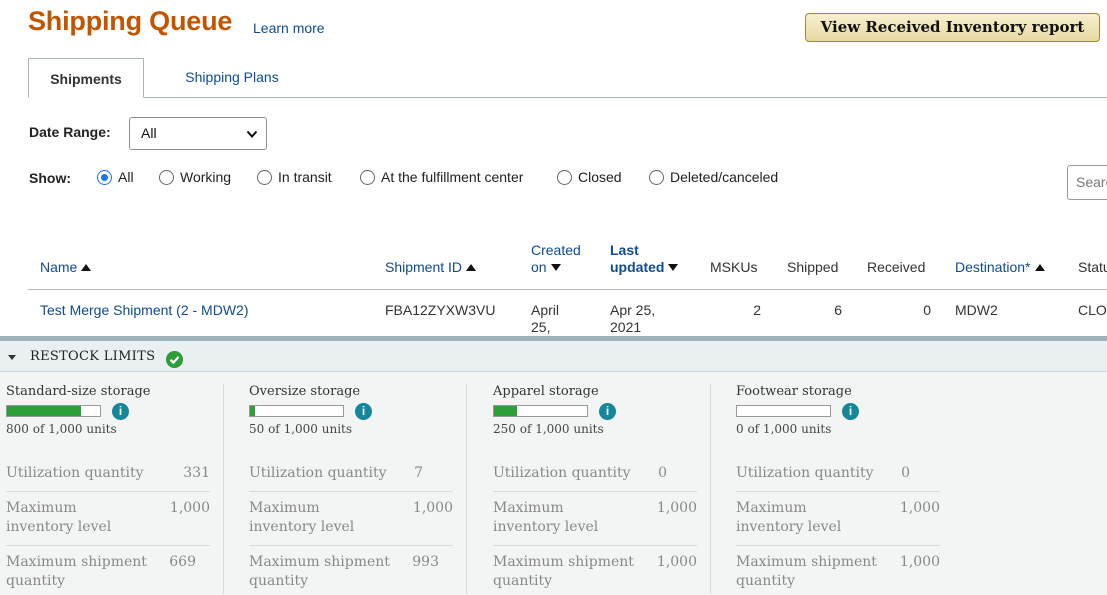 The height and width of the screenshot is (595, 1107). Describe the element at coordinates (289, 28) in the screenshot. I see `learn-more-link: Learn more` at that location.